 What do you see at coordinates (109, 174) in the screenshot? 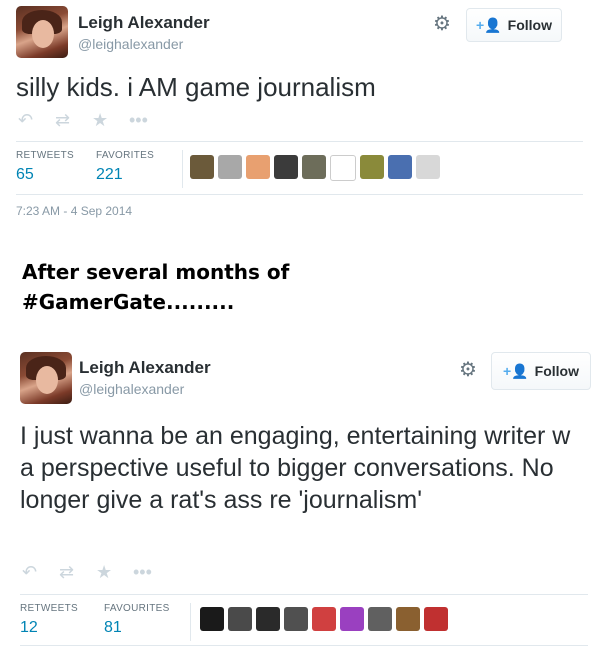
I see `favorites-count: 221` at bounding box center [109, 174].